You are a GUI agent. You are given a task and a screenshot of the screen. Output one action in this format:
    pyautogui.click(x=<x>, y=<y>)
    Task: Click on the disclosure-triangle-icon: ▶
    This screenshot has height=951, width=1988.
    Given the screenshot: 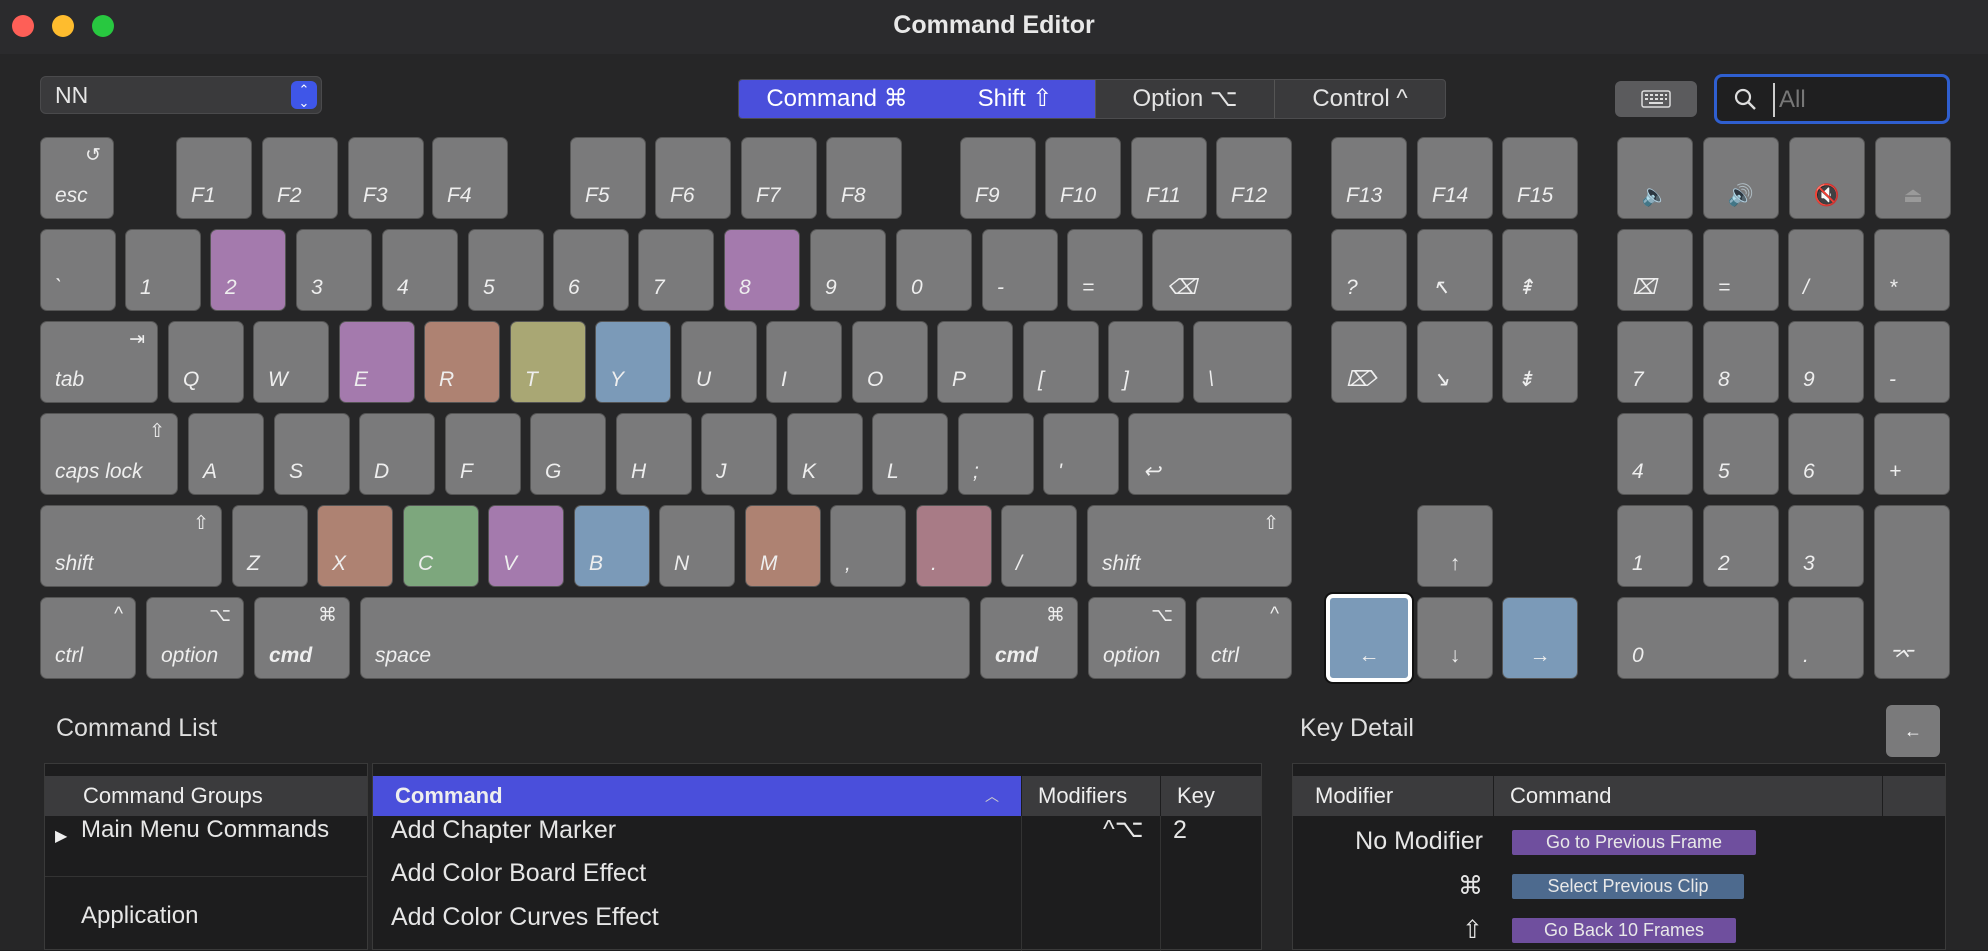 What is the action you would take?
    pyautogui.click(x=61, y=836)
    